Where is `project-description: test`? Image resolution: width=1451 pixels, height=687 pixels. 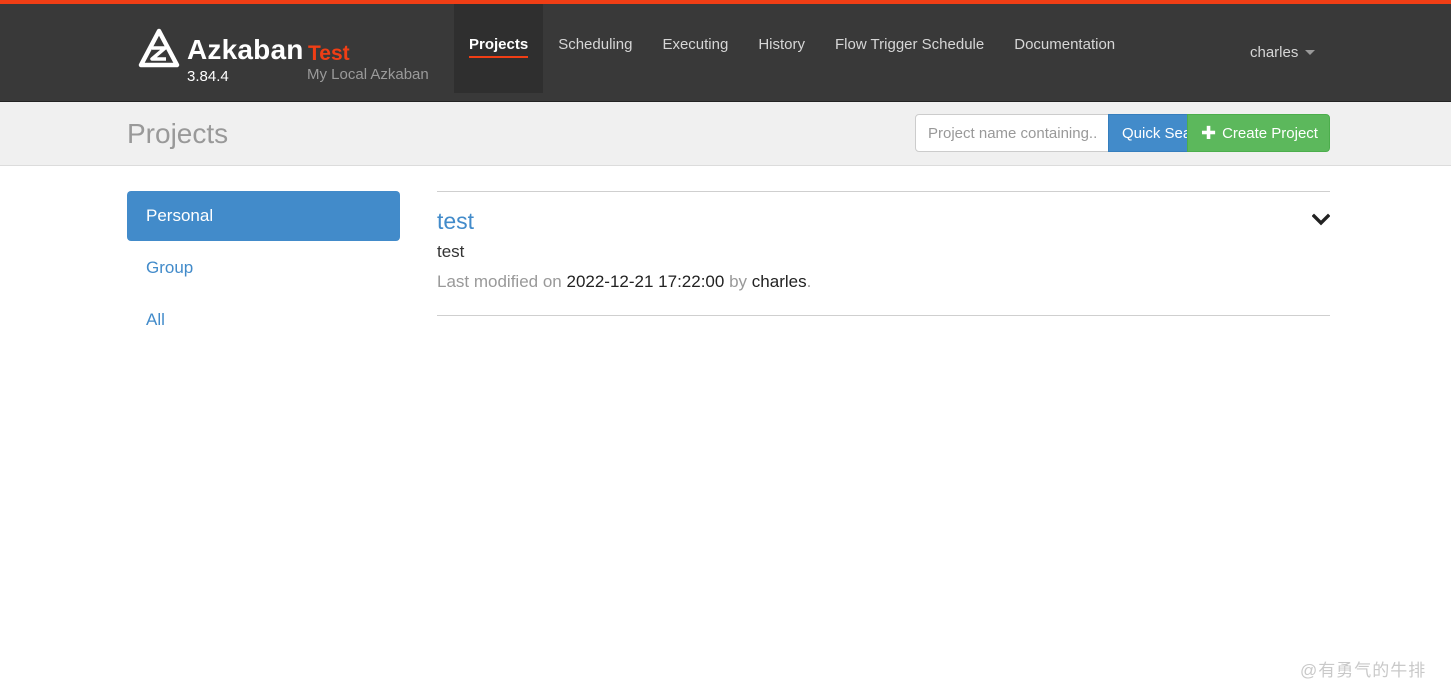
project-description: test is located at coordinates (451, 251).